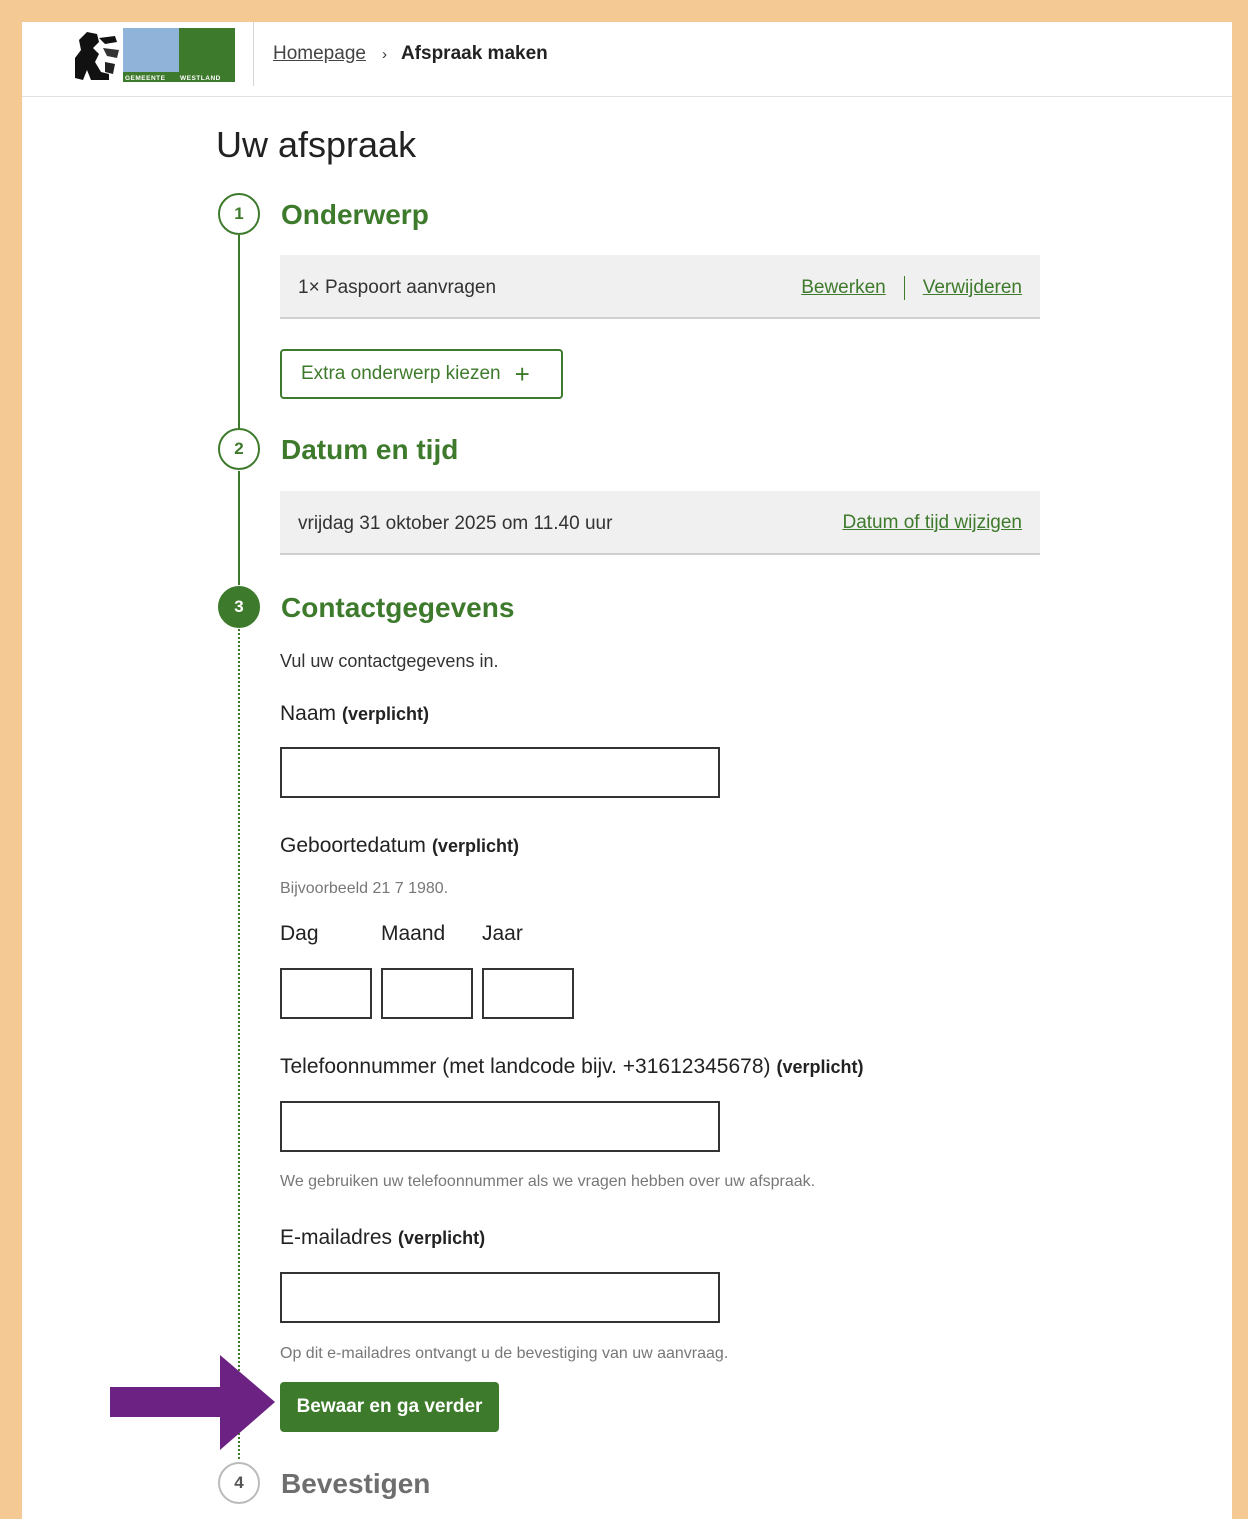 The image size is (1248, 1519). I want to click on step-2-indicator: 2, so click(239, 449).